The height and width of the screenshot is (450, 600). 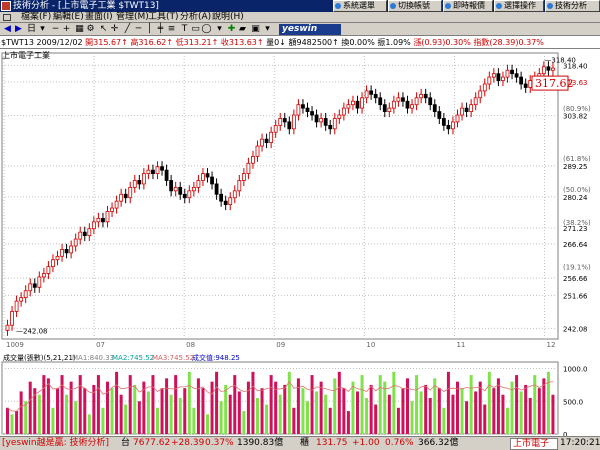 I want to click on info-low: 低313.21, so click(x=193, y=42).